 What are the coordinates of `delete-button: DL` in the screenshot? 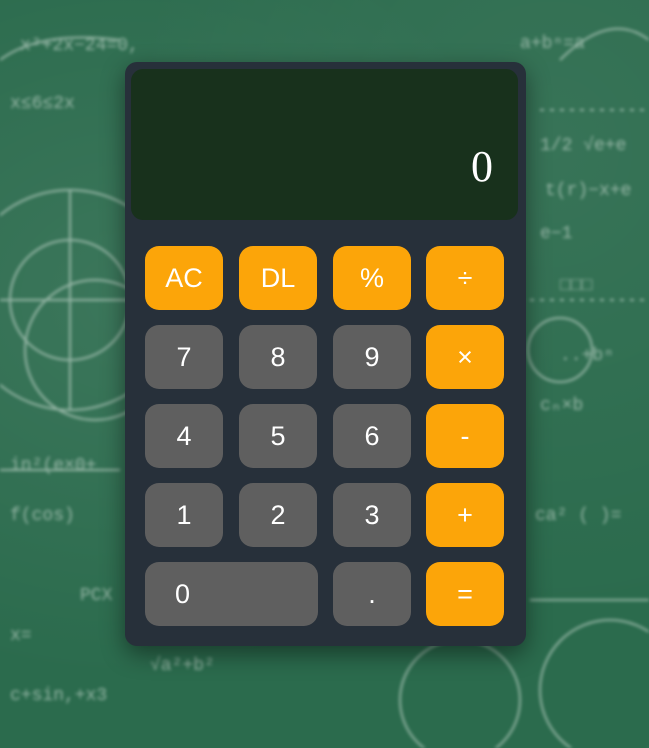 It's located at (278, 278).